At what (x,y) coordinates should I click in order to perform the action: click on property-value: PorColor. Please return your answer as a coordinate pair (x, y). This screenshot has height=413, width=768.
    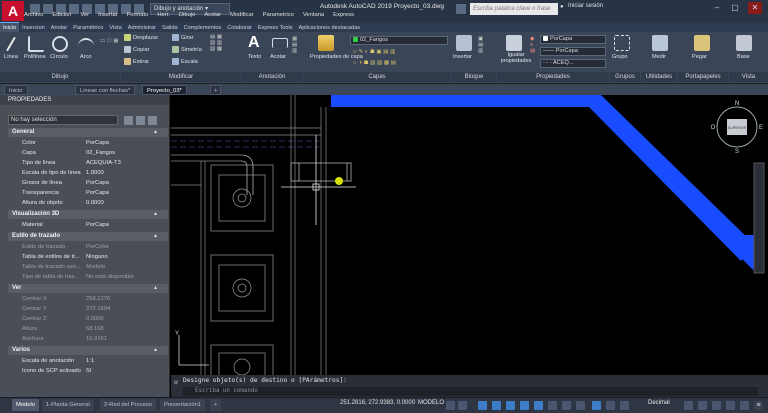
    Looking at the image, I should click on (97, 247).